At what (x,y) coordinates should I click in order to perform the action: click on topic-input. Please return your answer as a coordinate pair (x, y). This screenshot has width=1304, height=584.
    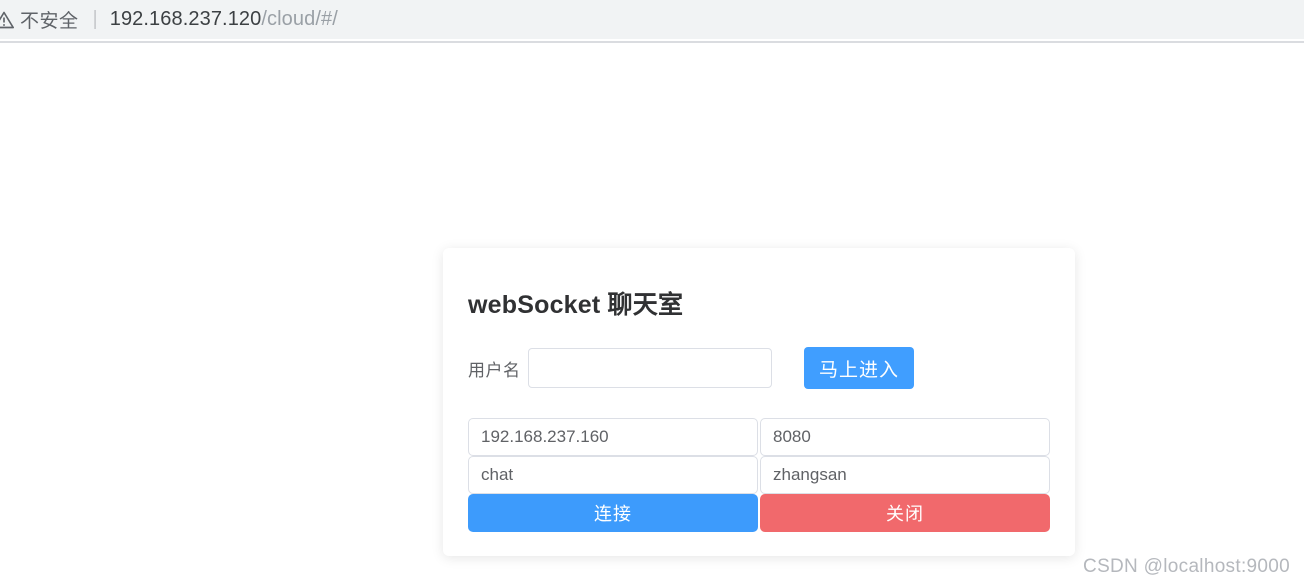
    Looking at the image, I should click on (613, 475).